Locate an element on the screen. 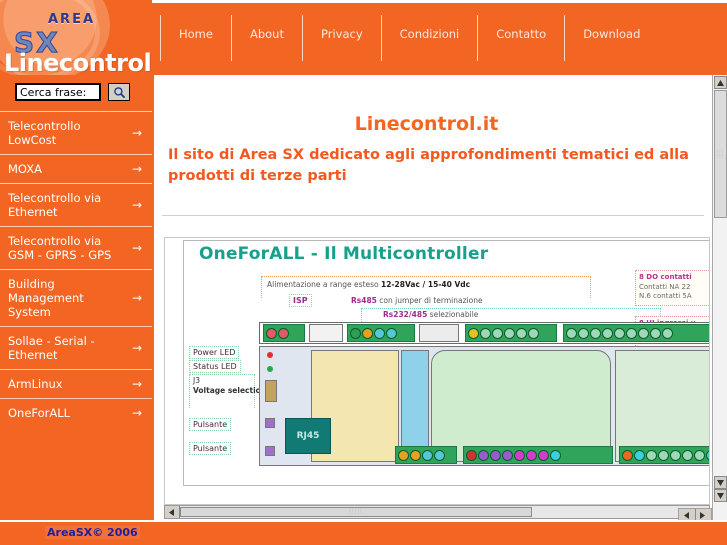  scrollbar-thumb: ::::: ::::: is located at coordinates (356, 512).